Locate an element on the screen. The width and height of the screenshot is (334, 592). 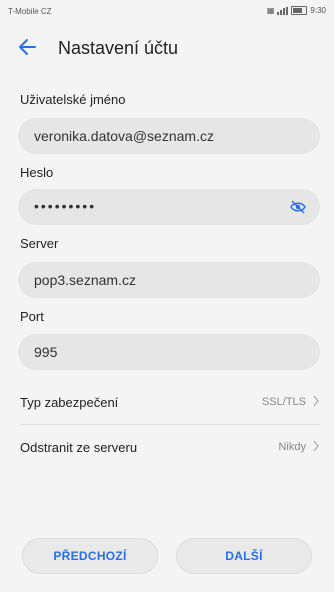
security-type-label: Typ zabezpečení is located at coordinates (69, 402).